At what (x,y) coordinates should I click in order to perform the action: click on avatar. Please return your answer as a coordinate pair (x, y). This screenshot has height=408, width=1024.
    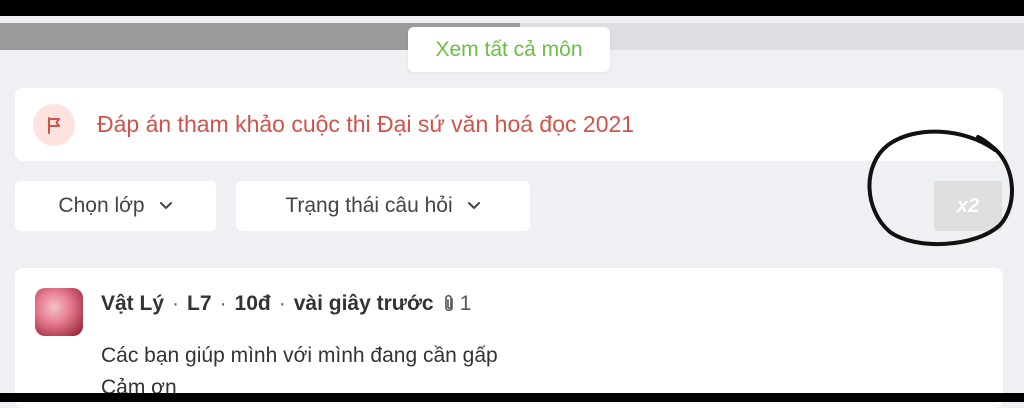
    Looking at the image, I should click on (59, 312).